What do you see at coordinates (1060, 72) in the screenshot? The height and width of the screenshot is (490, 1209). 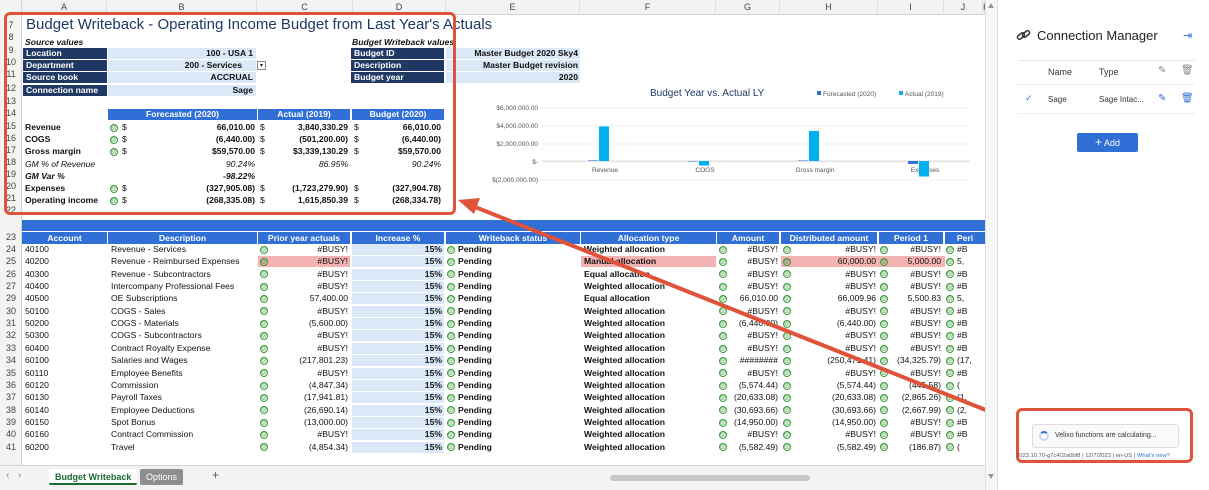 I see `column-name-header: Name` at bounding box center [1060, 72].